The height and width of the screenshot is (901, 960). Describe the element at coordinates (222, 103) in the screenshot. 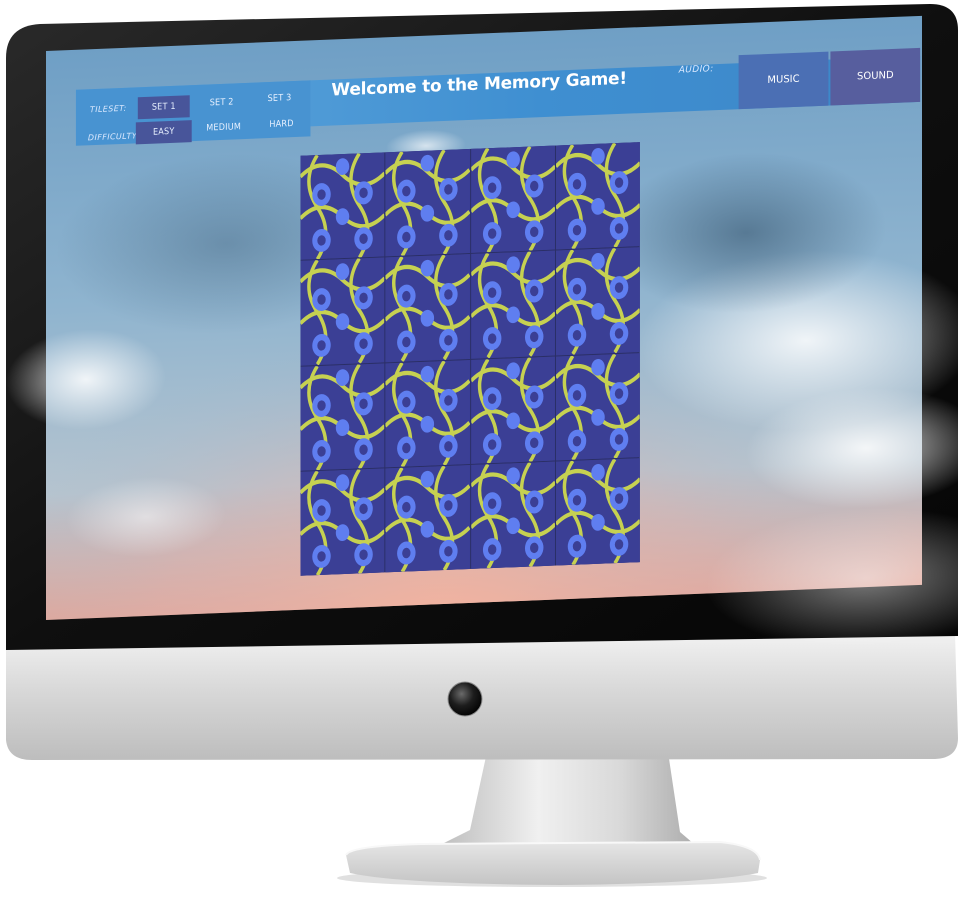

I see `tileset-set2-button: SET 2` at that location.